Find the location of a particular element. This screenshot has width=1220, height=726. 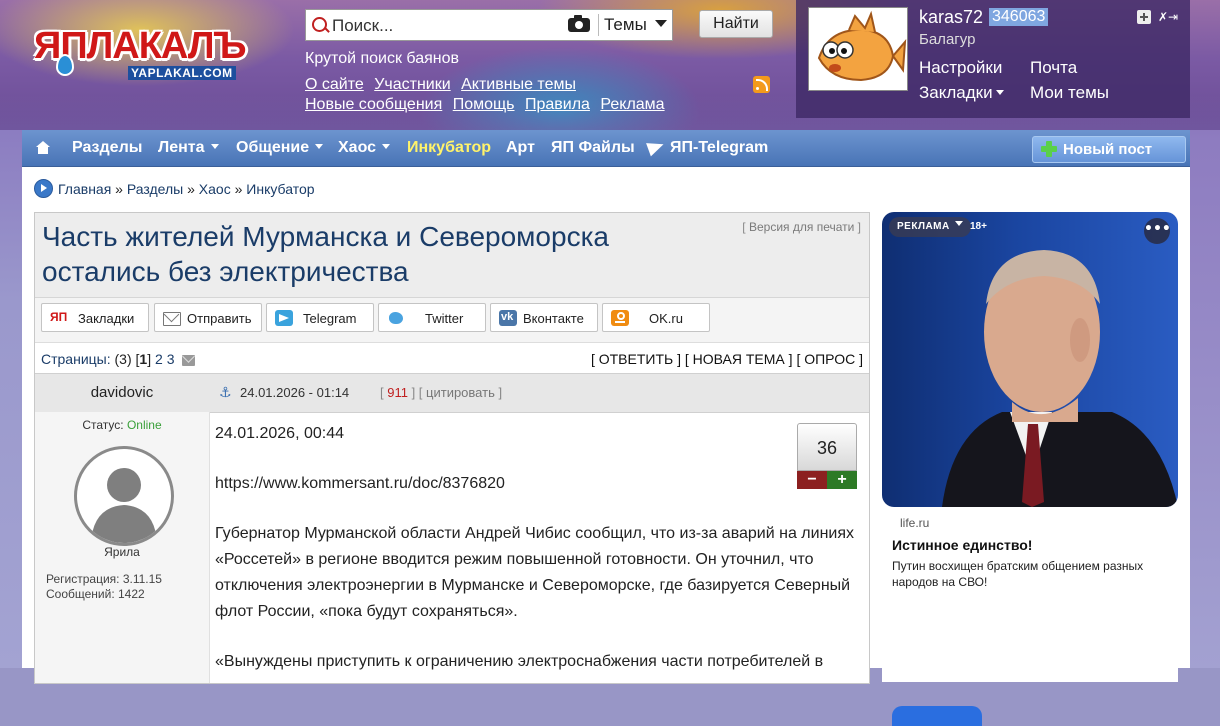

portrait-image is located at coordinates (1060, 378).